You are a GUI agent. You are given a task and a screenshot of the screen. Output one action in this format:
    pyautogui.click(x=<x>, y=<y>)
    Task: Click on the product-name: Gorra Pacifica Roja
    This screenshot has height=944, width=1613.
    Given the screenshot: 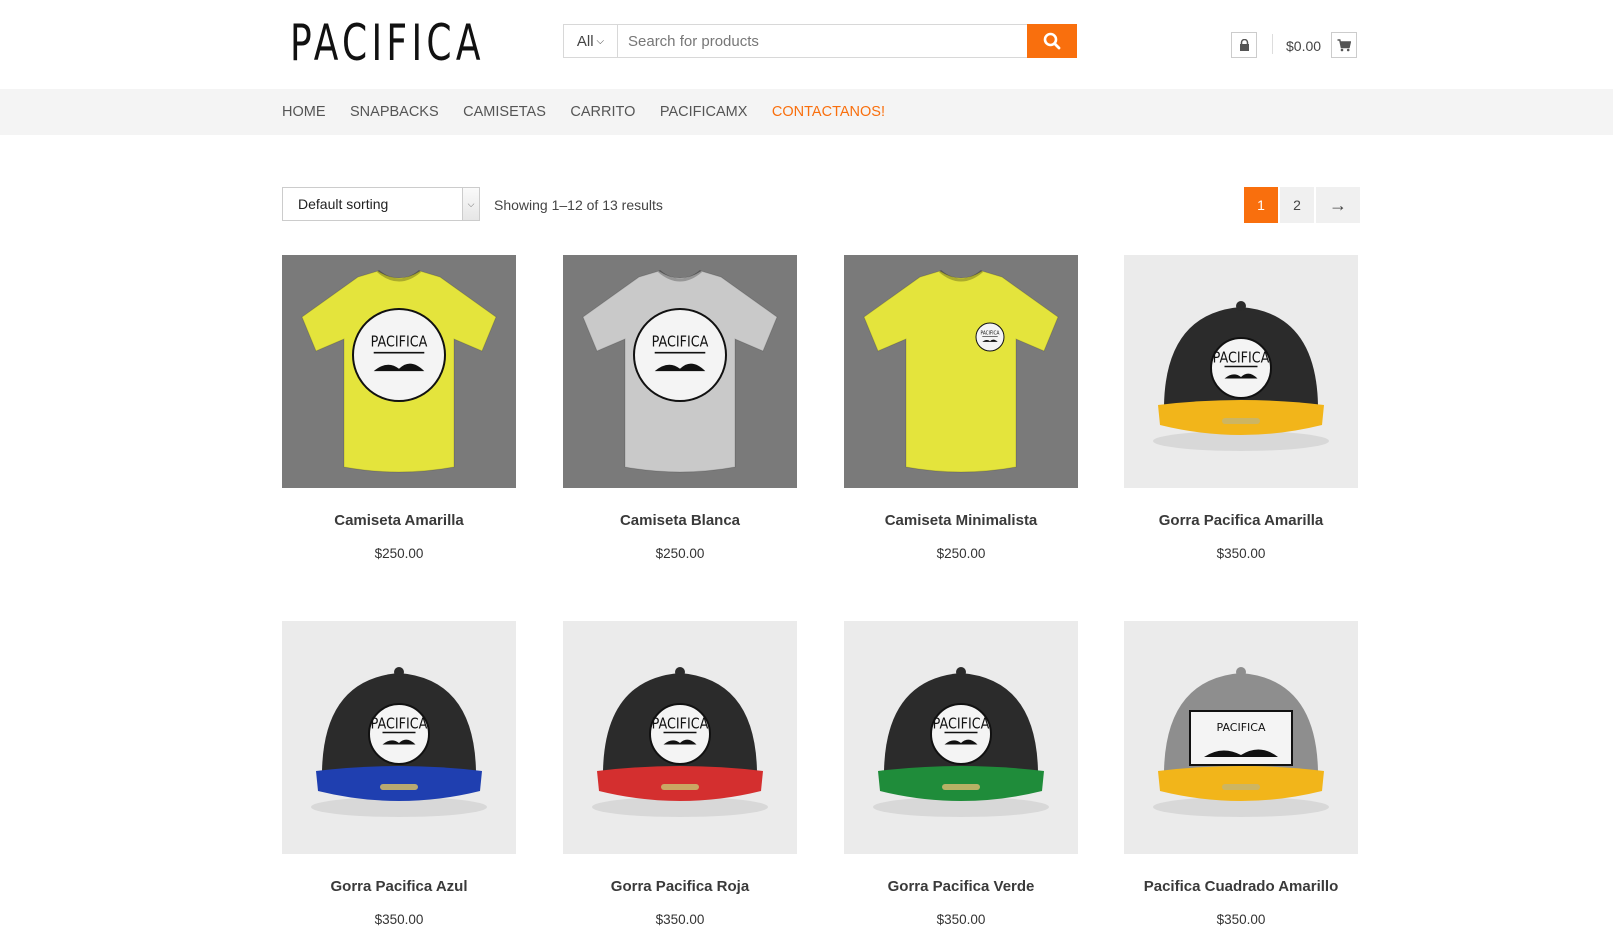 What is the action you would take?
    pyautogui.click(x=680, y=886)
    